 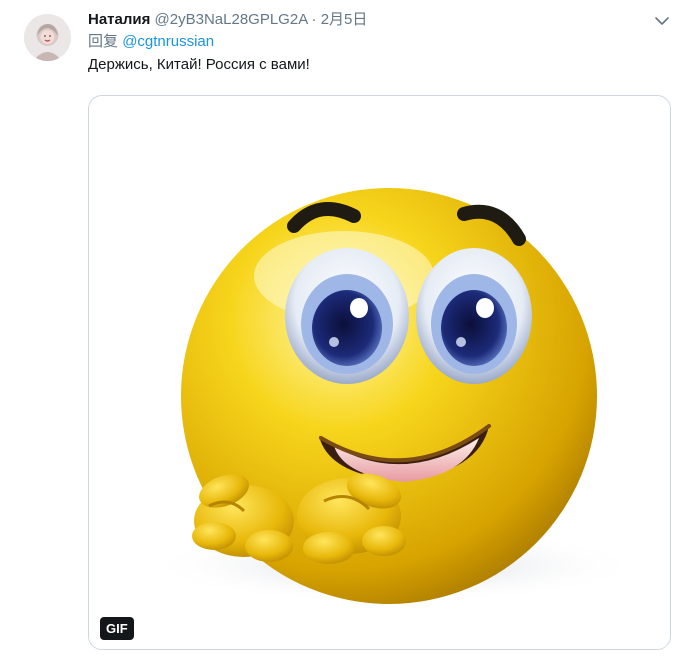 I want to click on chevron-down-icon, so click(x=662, y=21).